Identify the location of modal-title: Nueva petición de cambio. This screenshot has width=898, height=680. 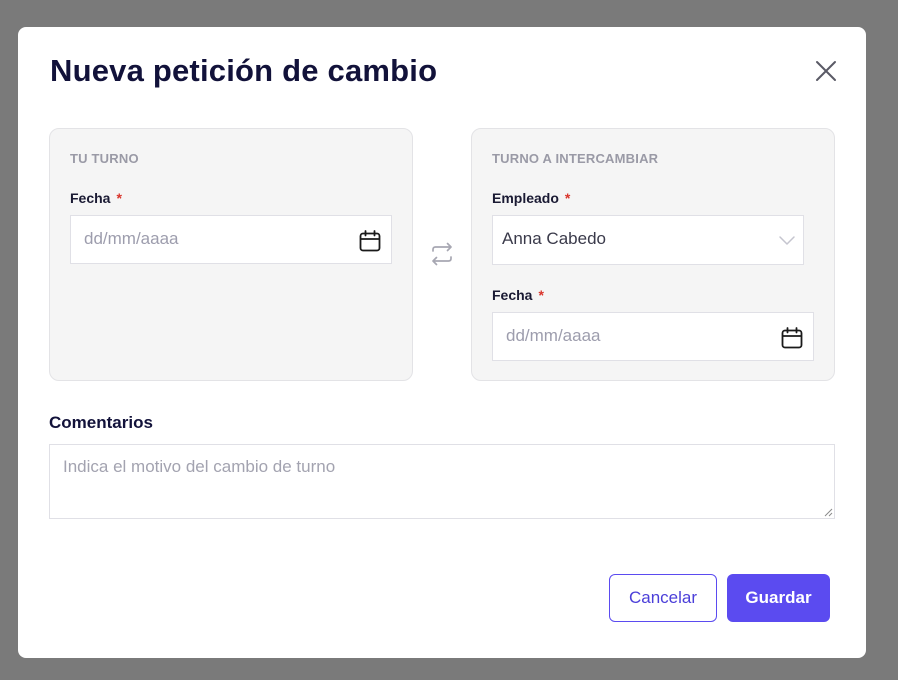
(244, 70).